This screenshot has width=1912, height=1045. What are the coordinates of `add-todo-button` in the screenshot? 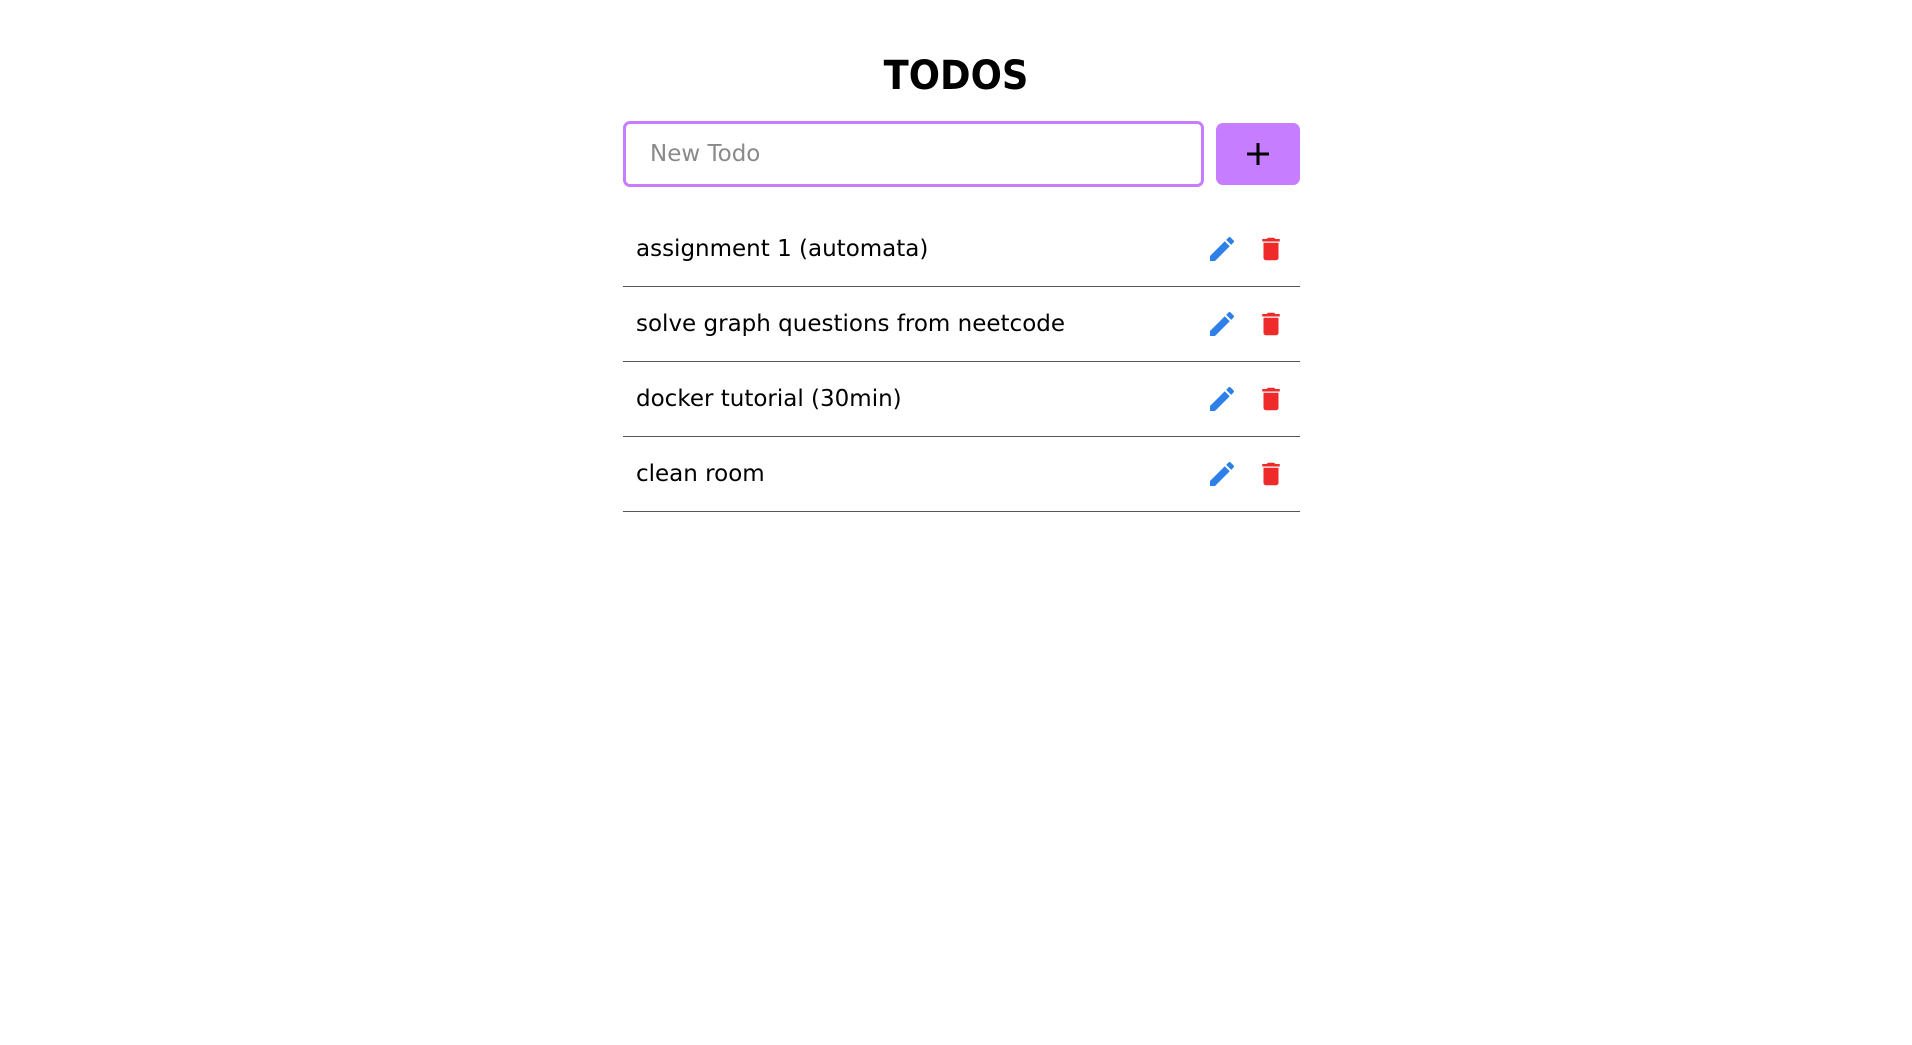 It's located at (1258, 154).